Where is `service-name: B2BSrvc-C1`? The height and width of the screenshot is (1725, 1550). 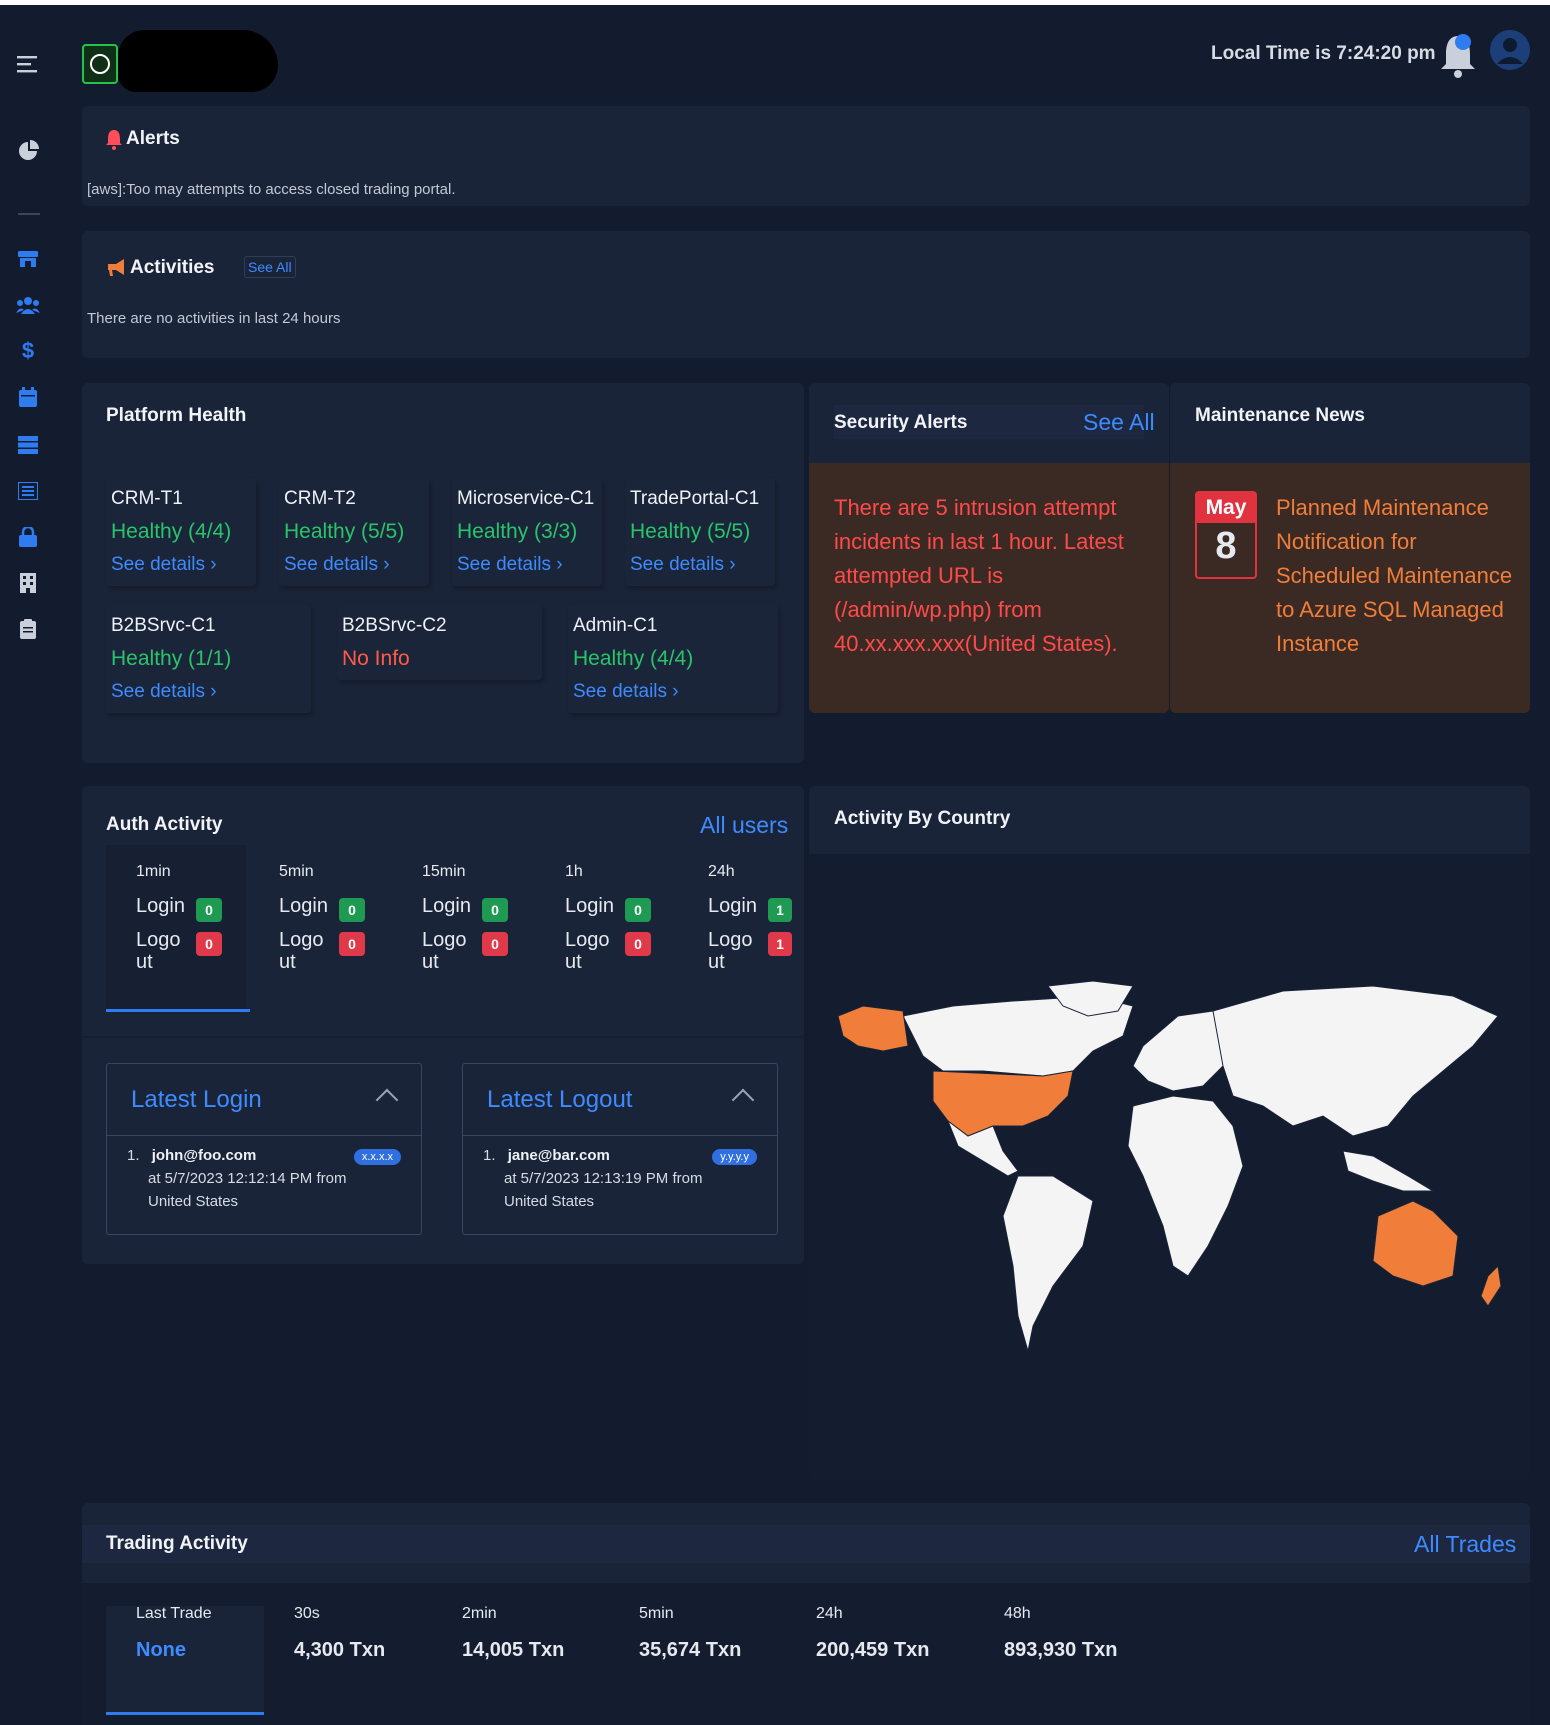
service-name: B2BSrvc-C1 is located at coordinates (163, 625).